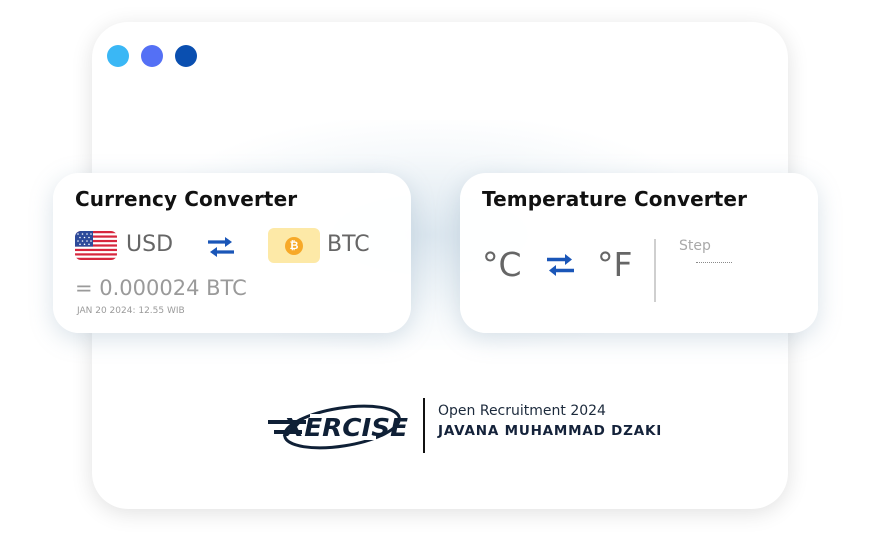 This screenshot has height=550, width=875. What do you see at coordinates (186, 199) in the screenshot?
I see `currency-converter-title: Currency Converter` at bounding box center [186, 199].